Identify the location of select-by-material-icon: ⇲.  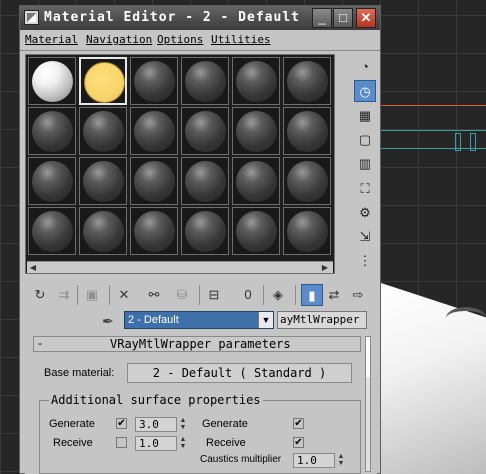
(365, 237).